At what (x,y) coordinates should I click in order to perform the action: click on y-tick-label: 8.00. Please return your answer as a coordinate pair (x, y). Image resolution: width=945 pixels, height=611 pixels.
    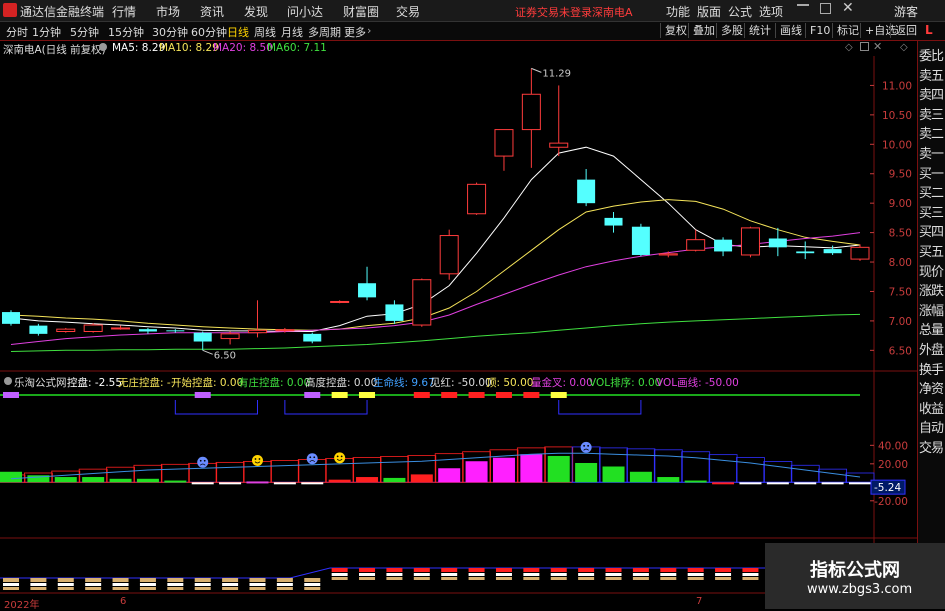
    Looking at the image, I should click on (900, 263).